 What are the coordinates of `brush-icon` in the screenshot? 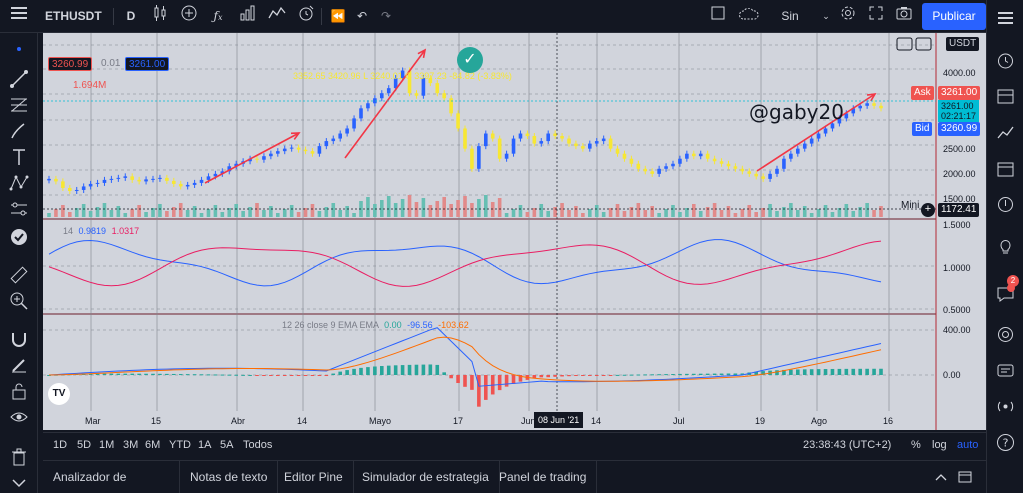 It's located at (19, 131).